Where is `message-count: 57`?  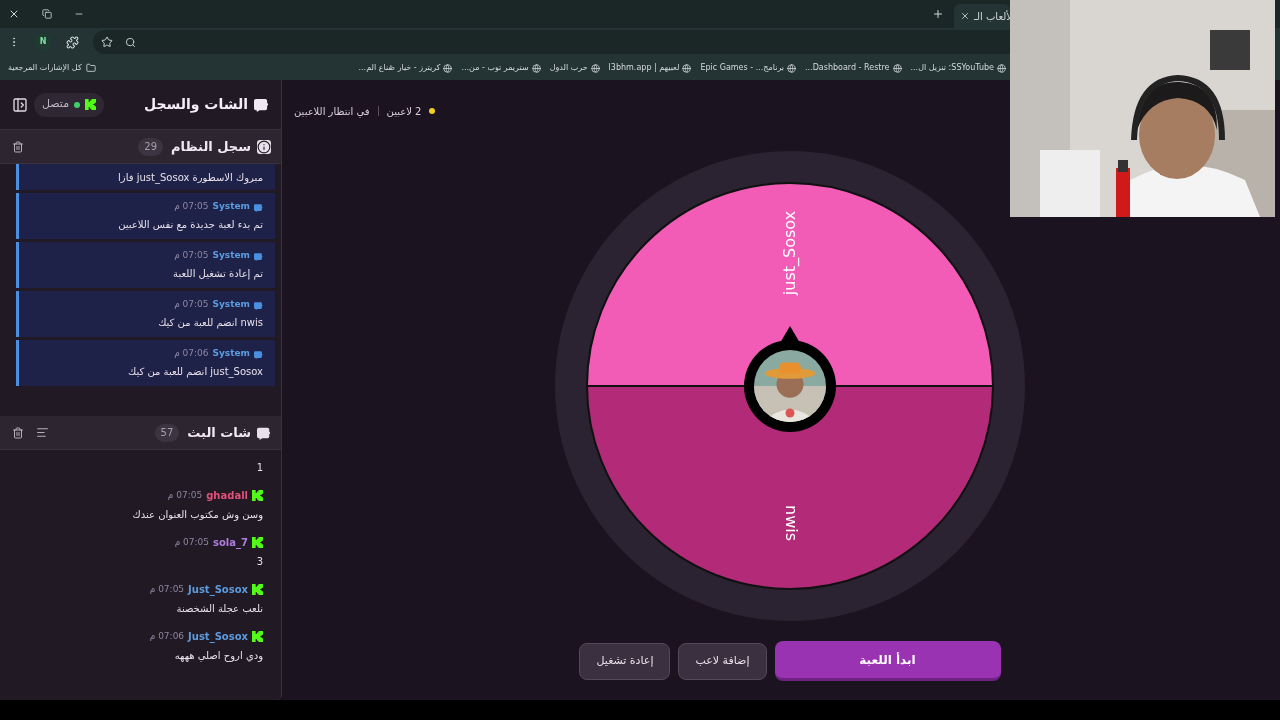 message-count: 57 is located at coordinates (167, 432).